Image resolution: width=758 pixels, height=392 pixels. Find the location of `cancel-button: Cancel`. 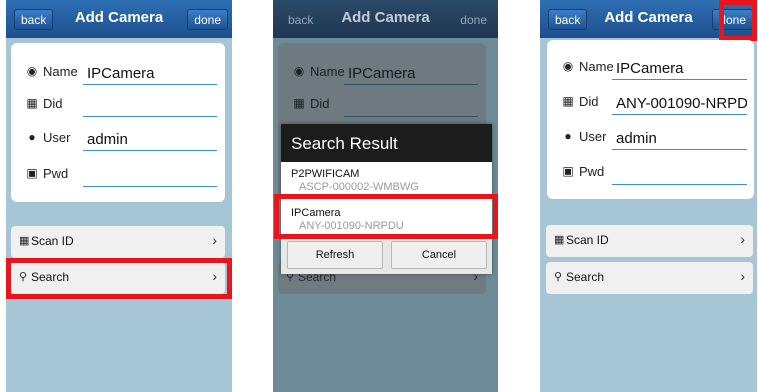

cancel-button: Cancel is located at coordinates (439, 255).